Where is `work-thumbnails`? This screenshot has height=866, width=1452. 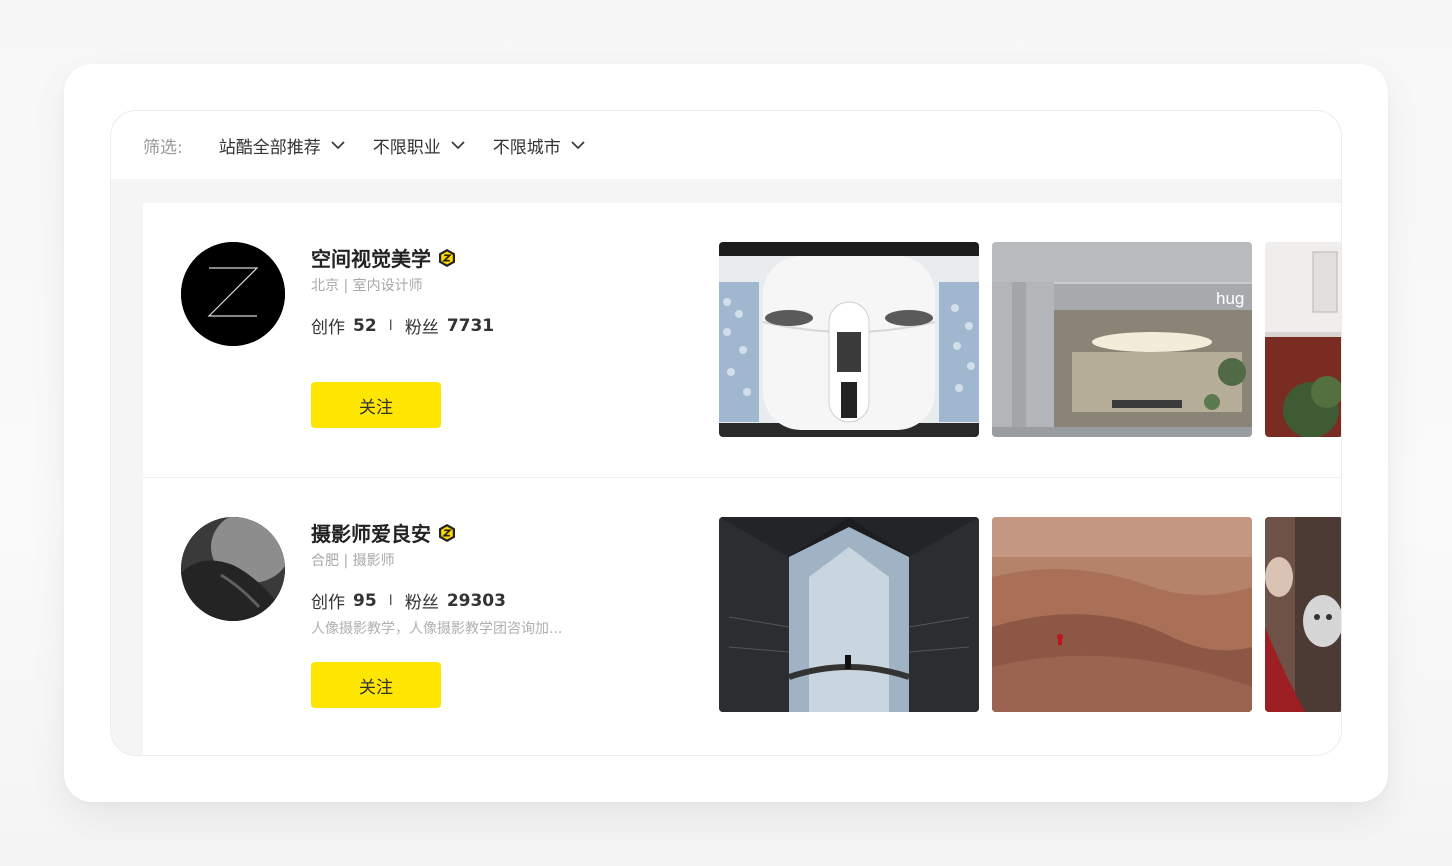
work-thumbnails is located at coordinates (1030, 615).